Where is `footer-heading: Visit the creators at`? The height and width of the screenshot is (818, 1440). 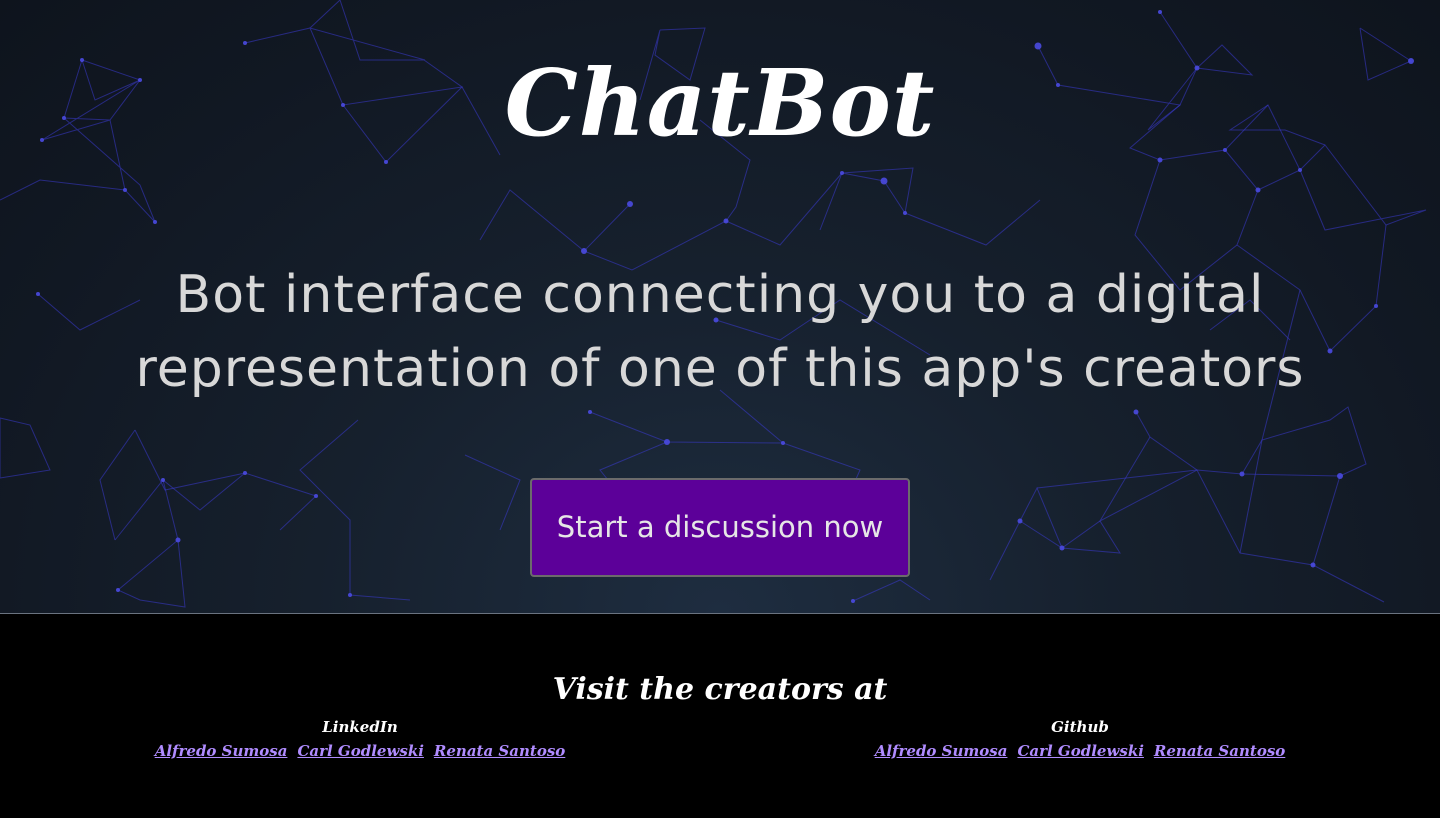
footer-heading: Visit the creators at is located at coordinates (720, 689).